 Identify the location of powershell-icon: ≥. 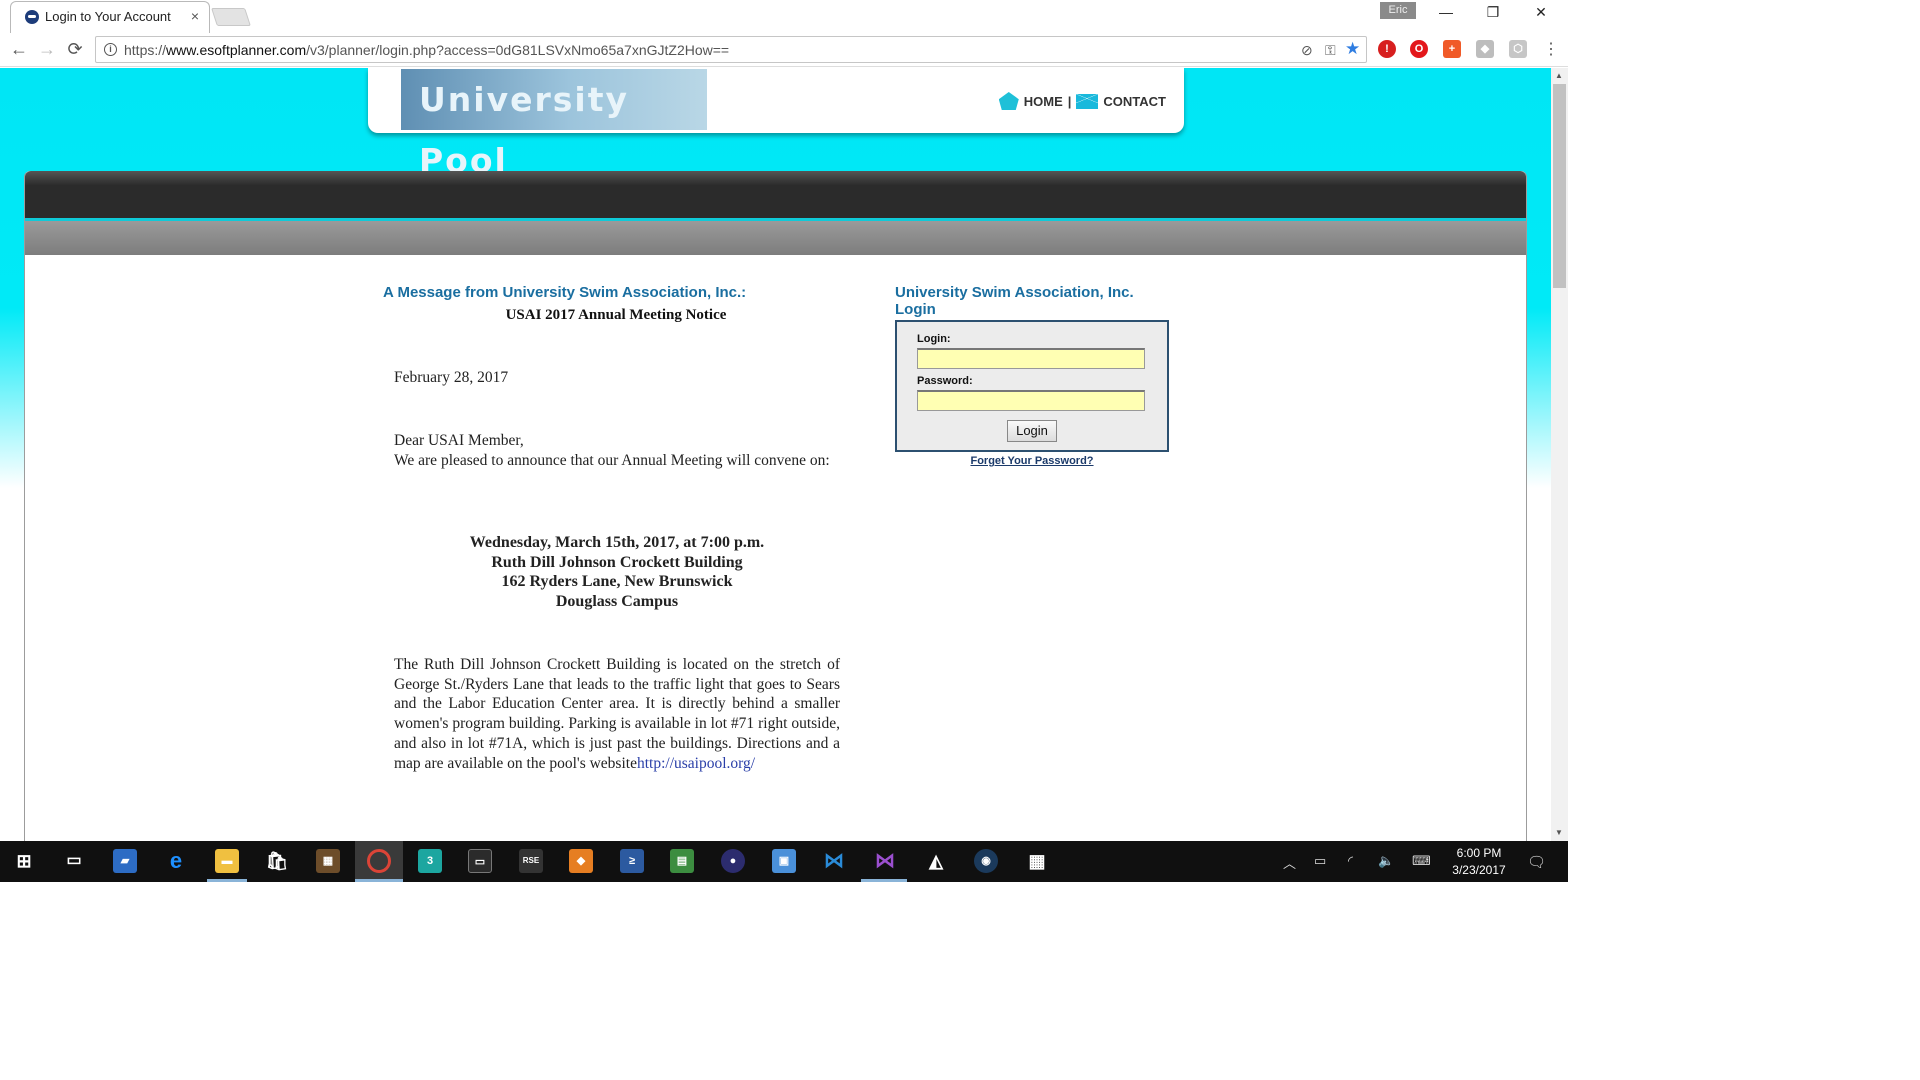
(632, 861).